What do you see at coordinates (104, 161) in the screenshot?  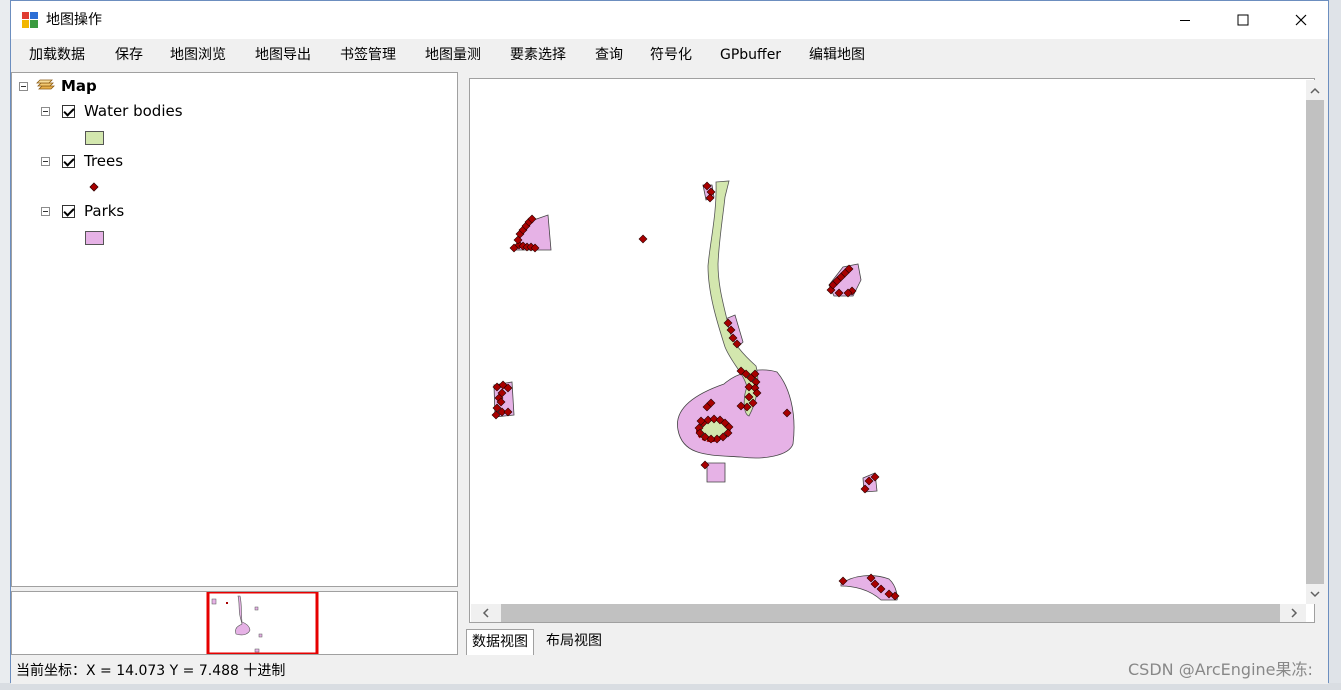 I see `layer-label-trees: Trees` at bounding box center [104, 161].